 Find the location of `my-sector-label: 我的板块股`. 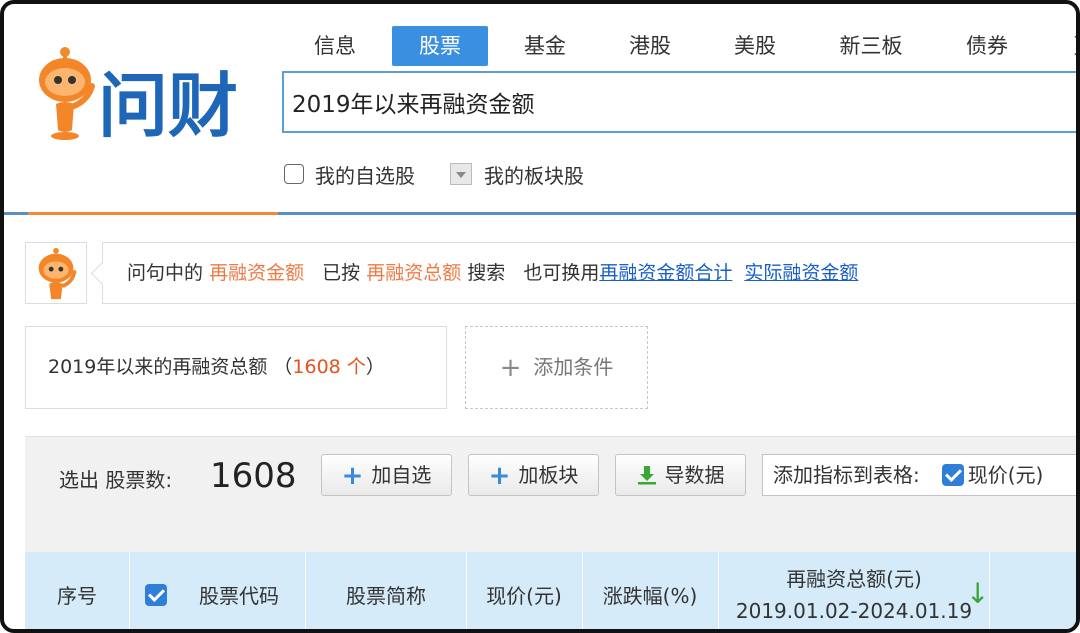

my-sector-label: 我的板块股 is located at coordinates (534, 175).